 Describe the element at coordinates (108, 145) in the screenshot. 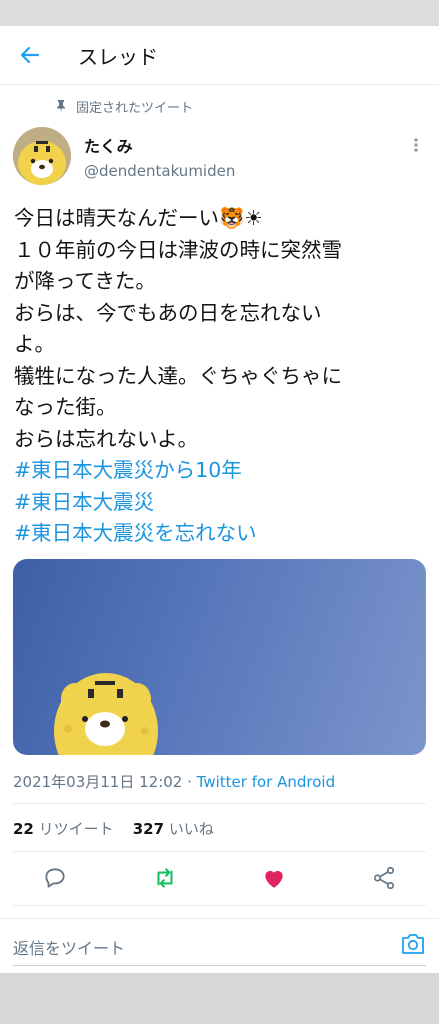

I see `author-name: たくみ` at that location.